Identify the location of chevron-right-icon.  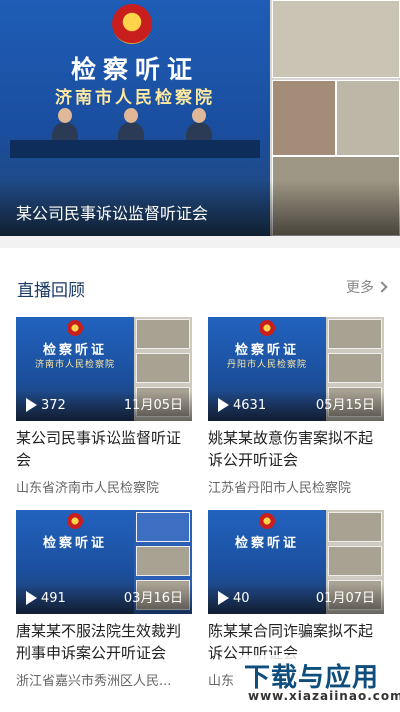
(382, 287).